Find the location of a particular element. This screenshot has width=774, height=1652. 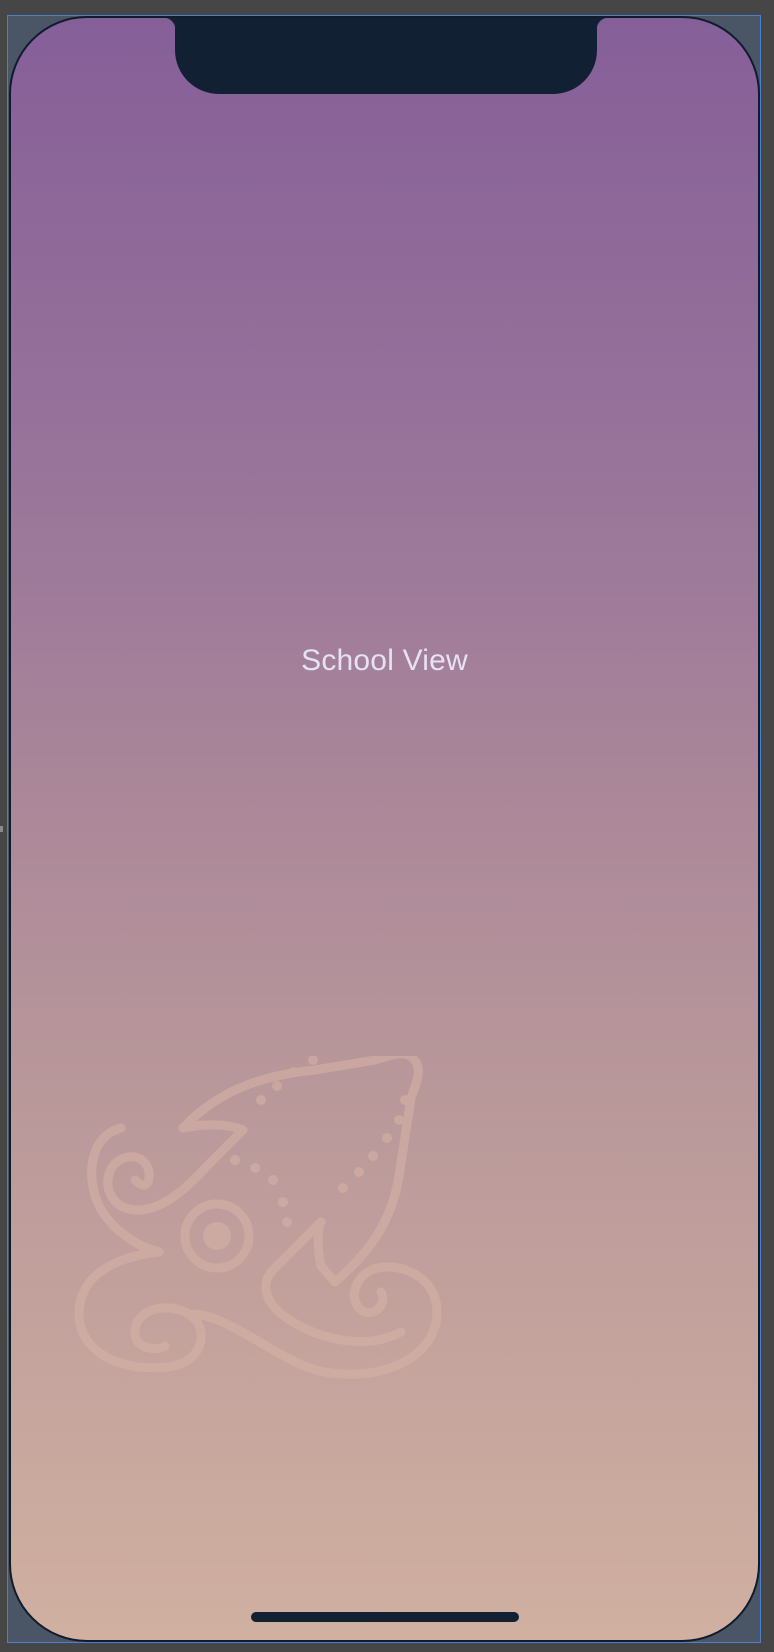

canvas-edge-marker is located at coordinates (1, 829).